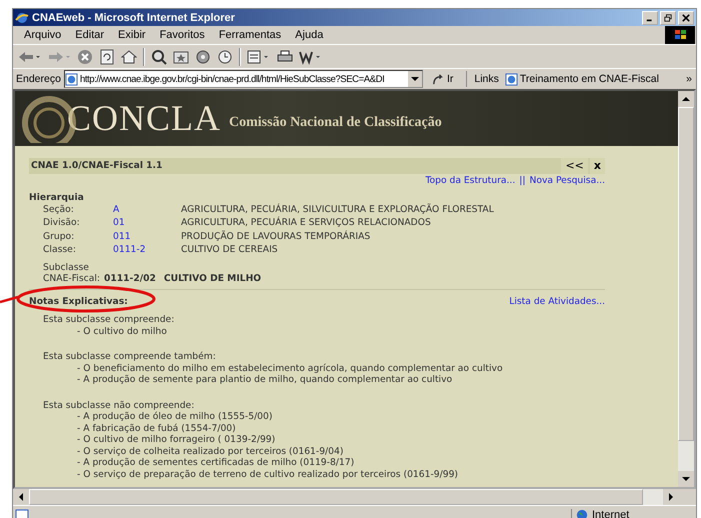 Image resolution: width=701 pixels, height=518 pixels. What do you see at coordinates (132, 35) in the screenshot?
I see `menu-item: Exibir` at bounding box center [132, 35].